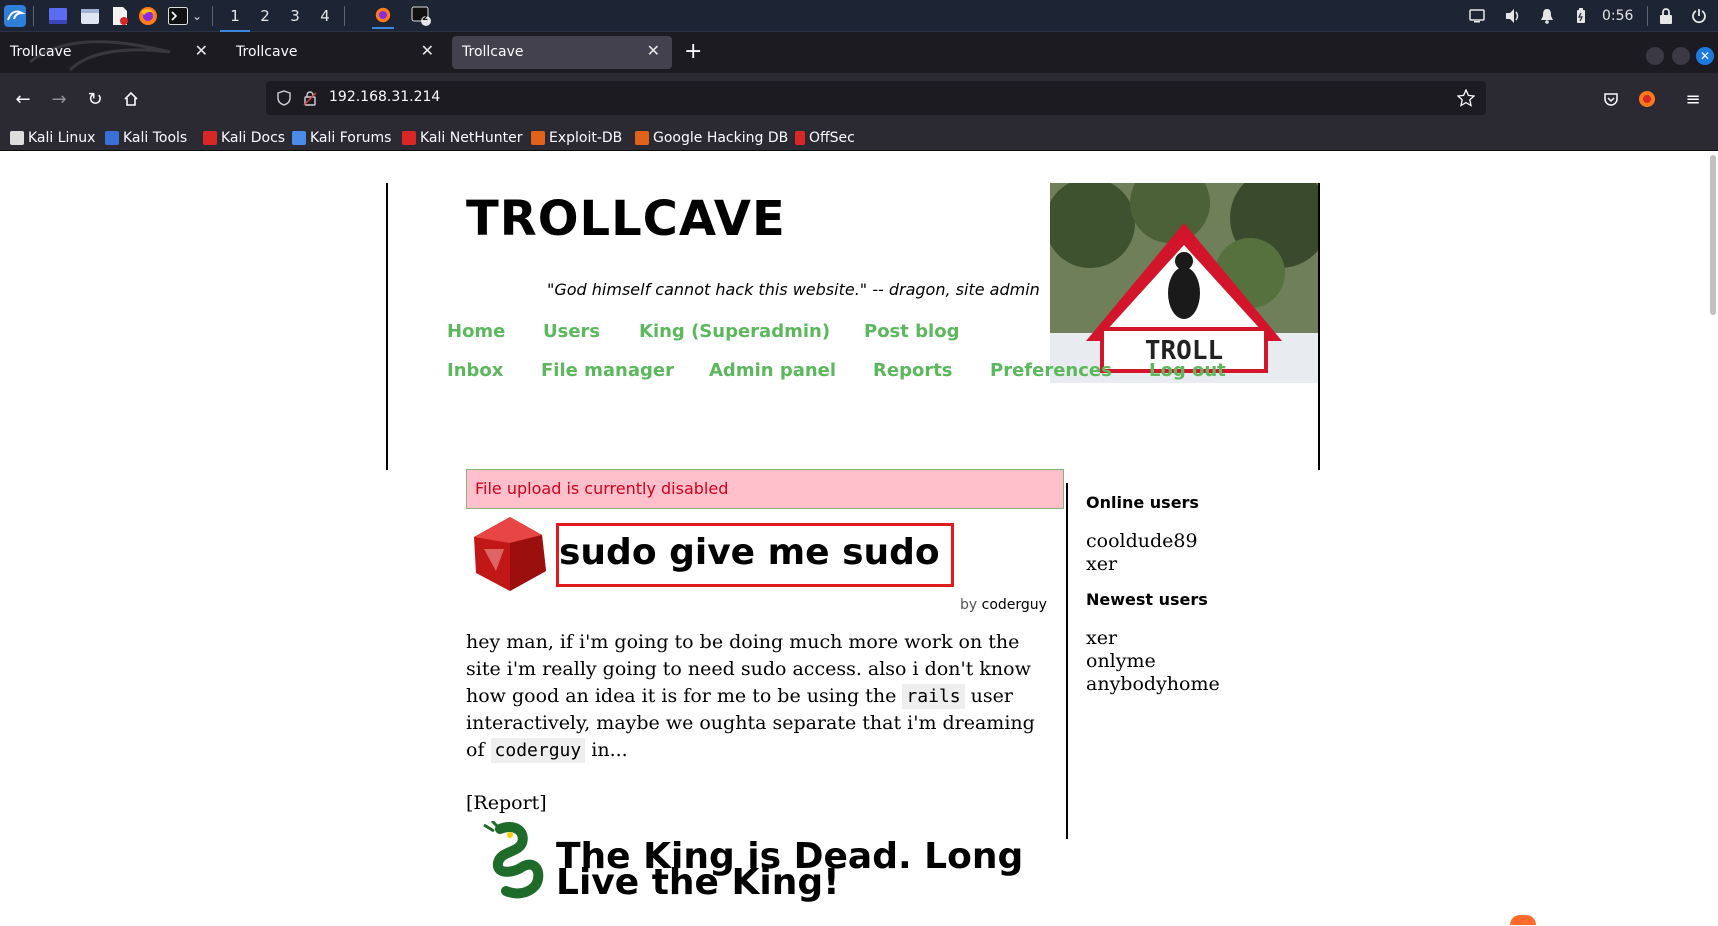  I want to click on bookmark-google-hacking-db: Google Hacking DB, so click(711, 138).